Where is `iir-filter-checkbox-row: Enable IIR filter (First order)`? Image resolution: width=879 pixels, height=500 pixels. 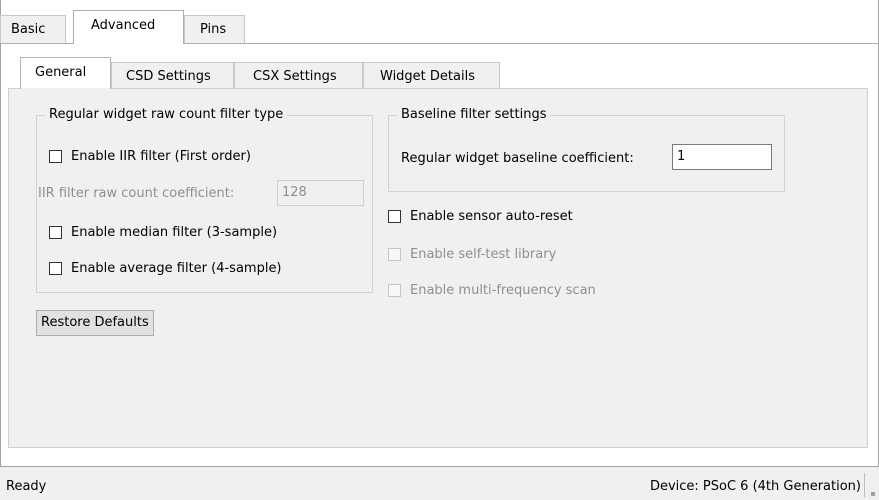
iir-filter-checkbox-row: Enable IIR filter (First order) is located at coordinates (150, 156).